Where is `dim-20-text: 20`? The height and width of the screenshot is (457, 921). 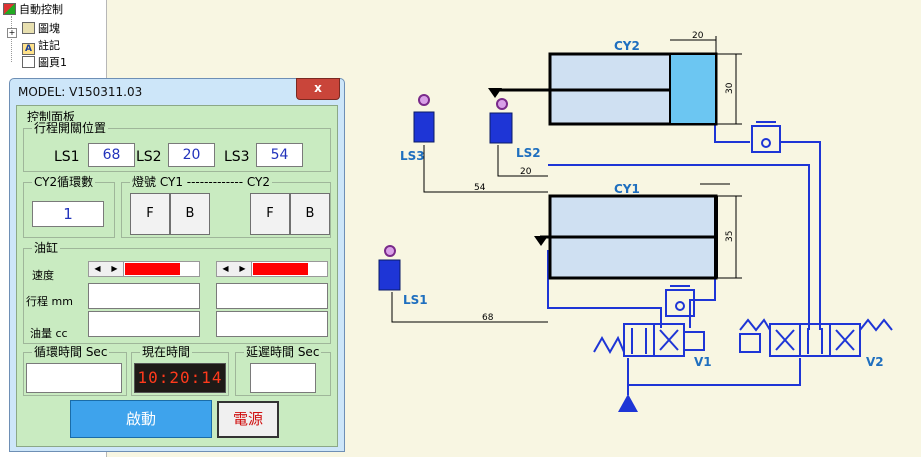 dim-20-text: 20 is located at coordinates (526, 172).